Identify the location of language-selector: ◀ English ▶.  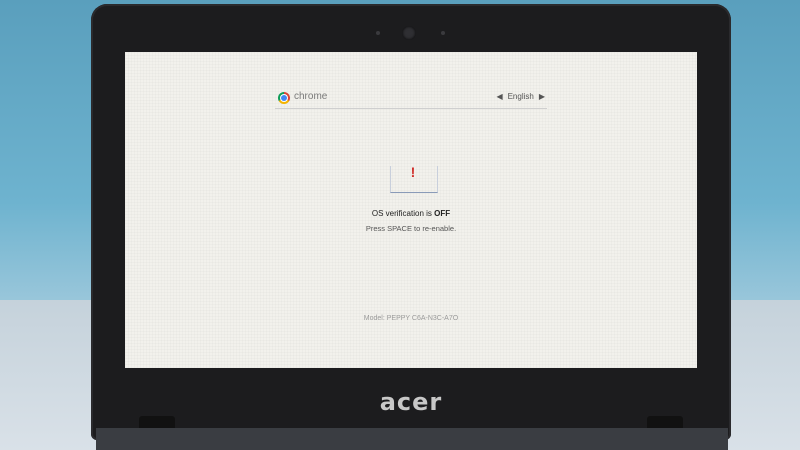
(520, 96).